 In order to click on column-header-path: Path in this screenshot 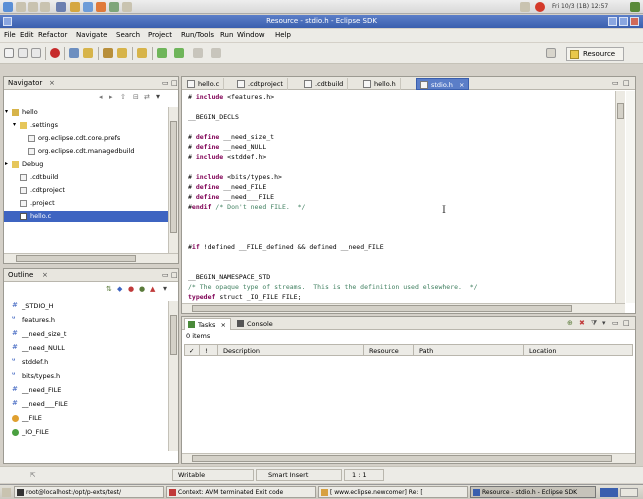, I will do `click(426, 351)`.